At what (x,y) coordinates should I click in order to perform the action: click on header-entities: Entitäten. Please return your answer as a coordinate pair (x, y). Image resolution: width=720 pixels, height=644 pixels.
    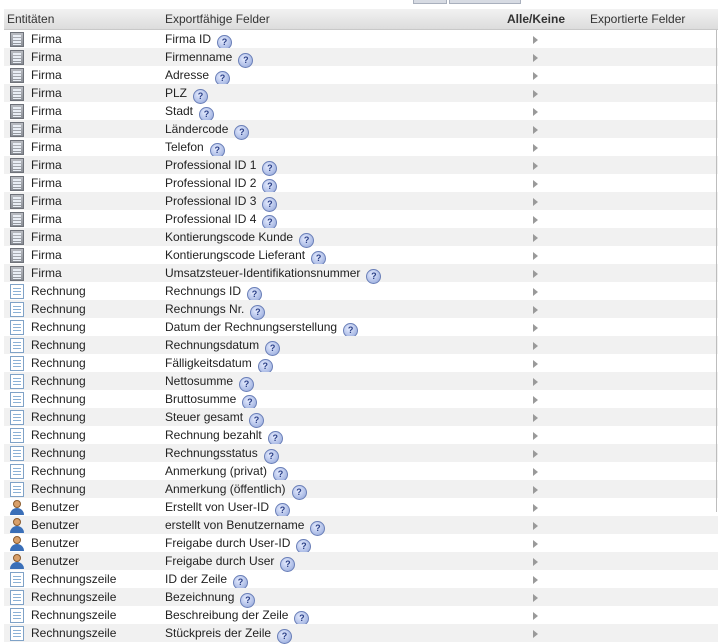
    Looking at the image, I should click on (30, 19).